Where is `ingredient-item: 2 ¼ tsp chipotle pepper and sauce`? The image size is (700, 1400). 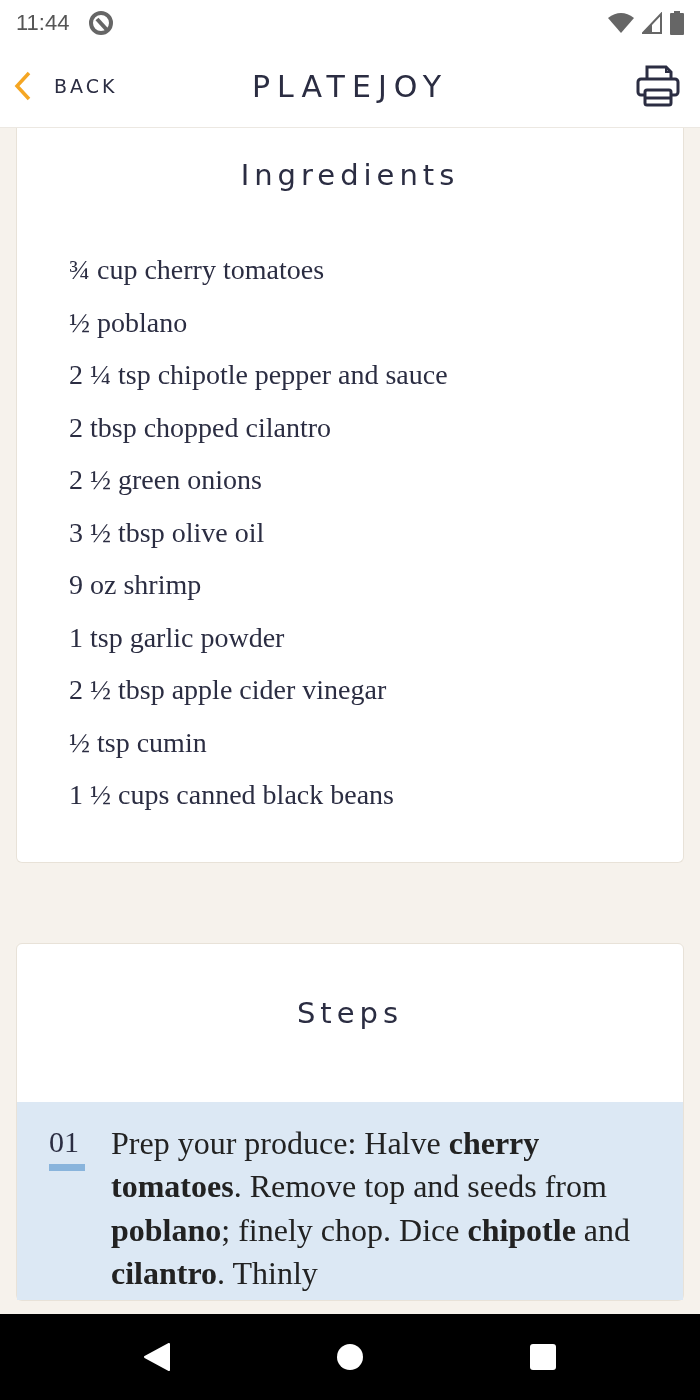 ingredient-item: 2 ¼ tsp chipotle pepper and sauce is located at coordinates (259, 375).